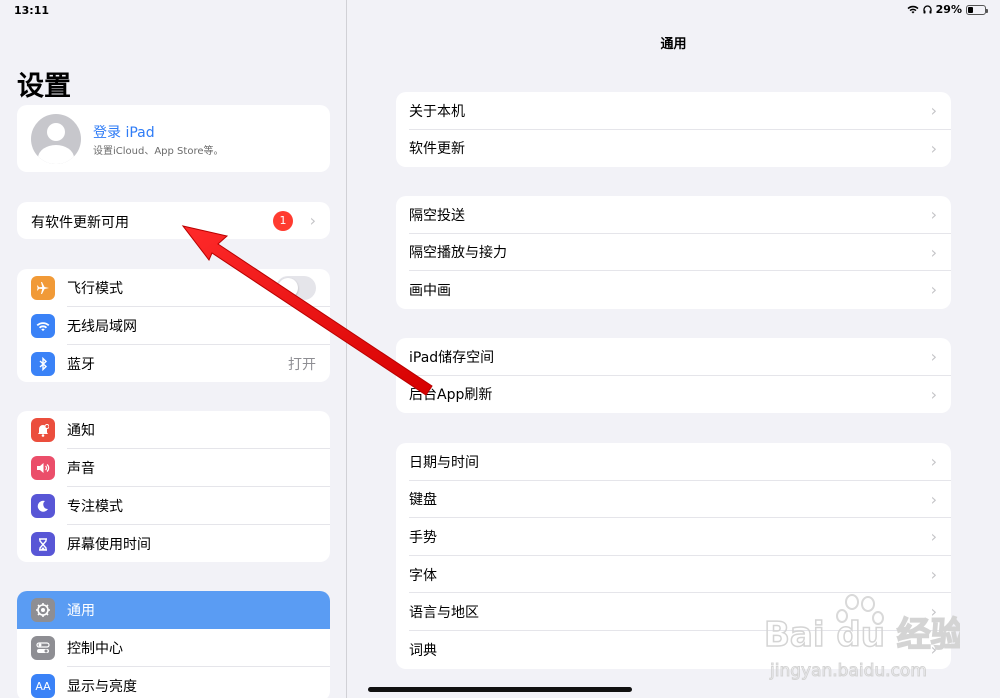 The width and height of the screenshot is (1000, 698). What do you see at coordinates (673, 462) in the screenshot?
I see `row-date-time: 日期与时间 ›` at bounding box center [673, 462].